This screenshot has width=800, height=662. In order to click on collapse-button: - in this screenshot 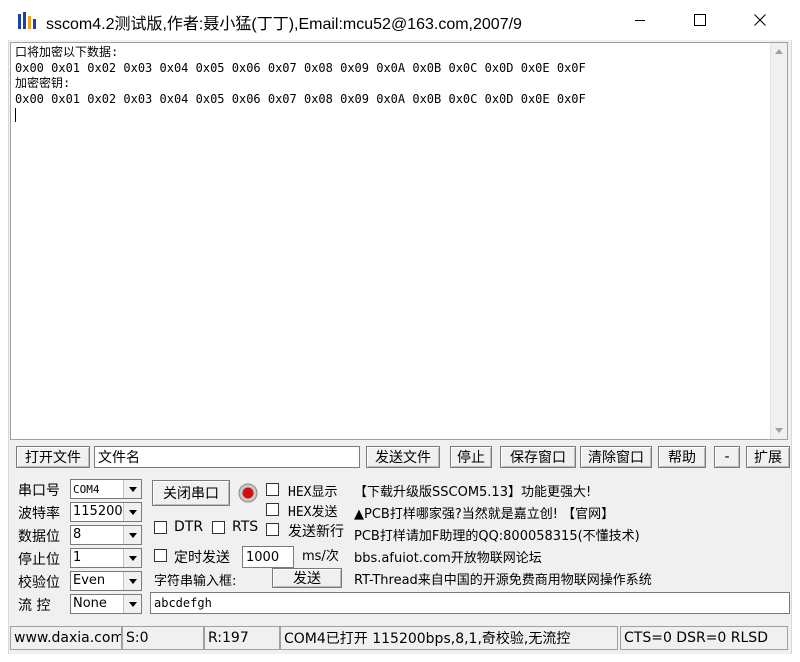, I will do `click(727, 457)`.